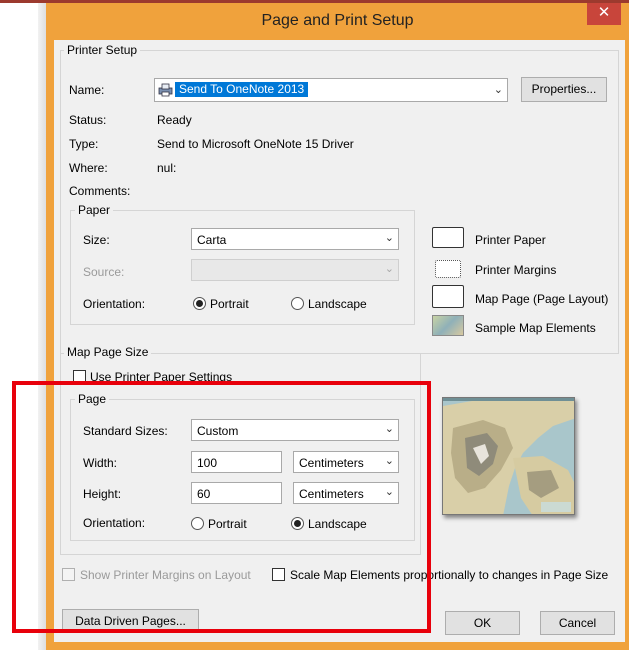  I want to click on printer-margins-swatch, so click(448, 269).